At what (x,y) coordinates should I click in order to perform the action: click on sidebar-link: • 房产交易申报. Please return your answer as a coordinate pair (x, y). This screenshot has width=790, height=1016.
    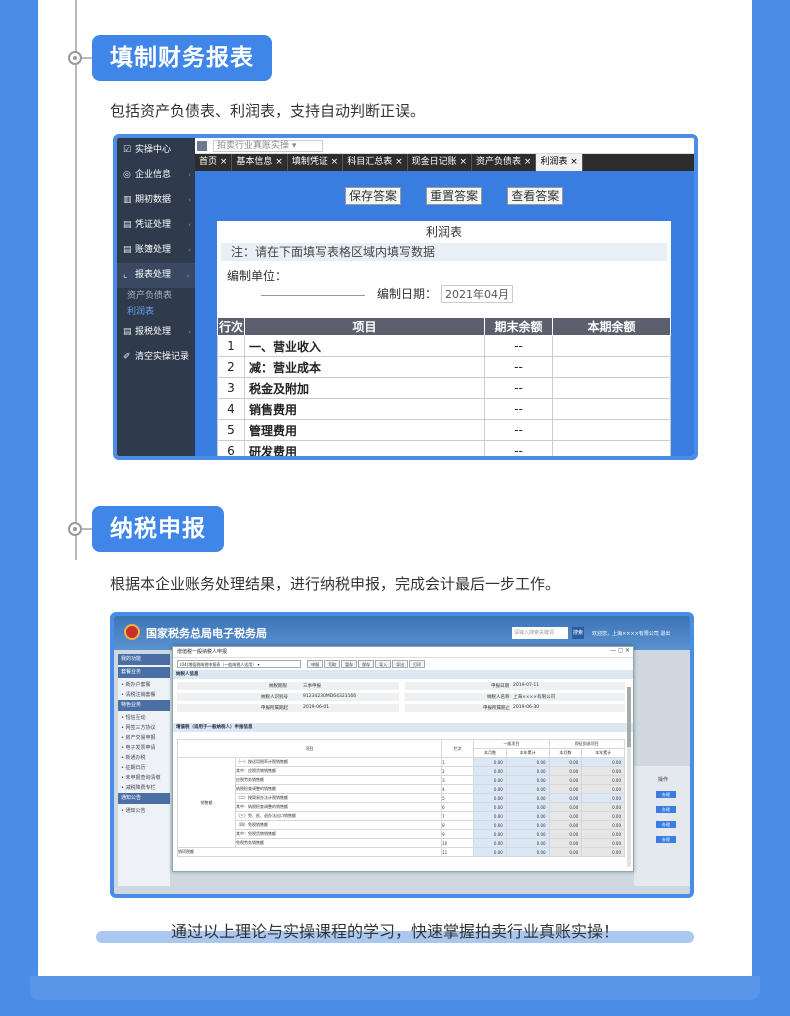
    Looking at the image, I should click on (144, 738).